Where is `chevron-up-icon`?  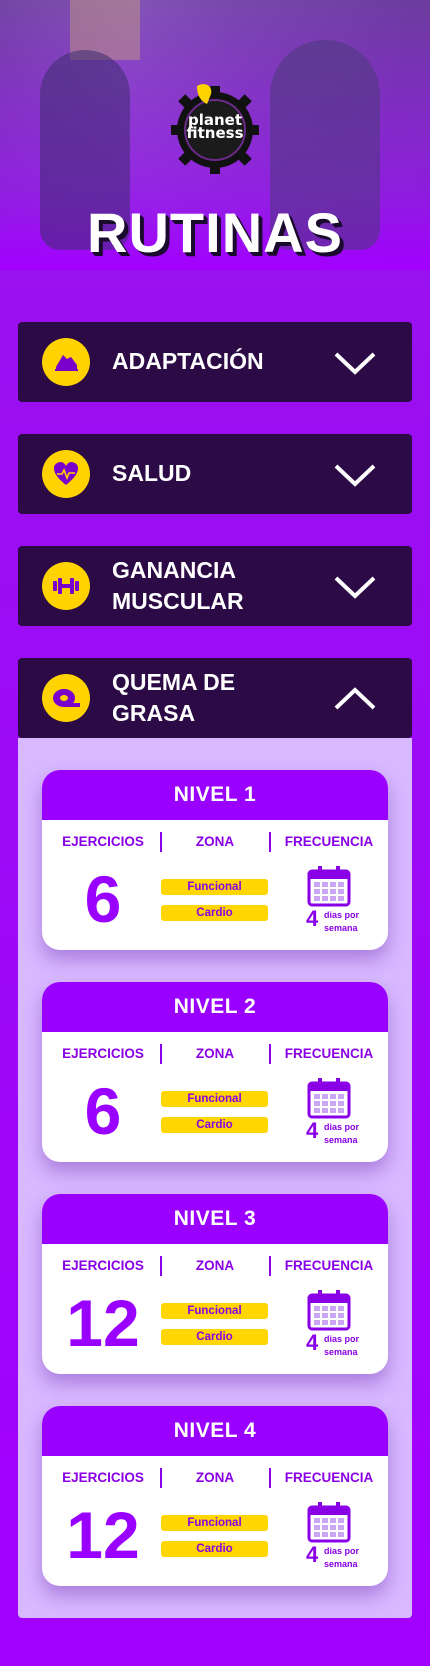
chevron-up-icon is located at coordinates (355, 698).